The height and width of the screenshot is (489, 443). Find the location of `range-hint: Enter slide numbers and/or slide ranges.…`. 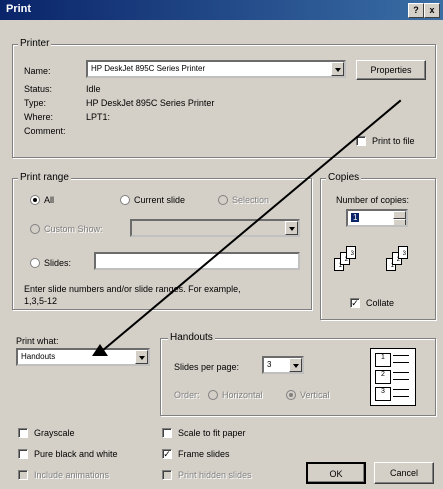

range-hint: Enter slide numbers and/or slide ranges.… is located at coordinates (132, 289).